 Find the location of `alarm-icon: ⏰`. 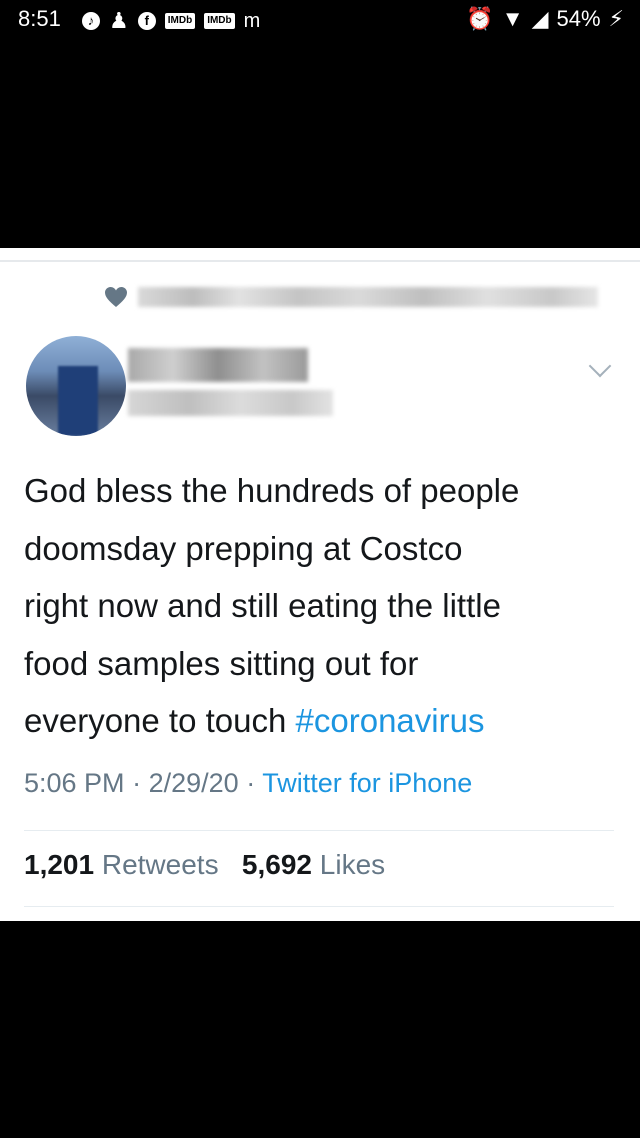

alarm-icon: ⏰ is located at coordinates (480, 18).